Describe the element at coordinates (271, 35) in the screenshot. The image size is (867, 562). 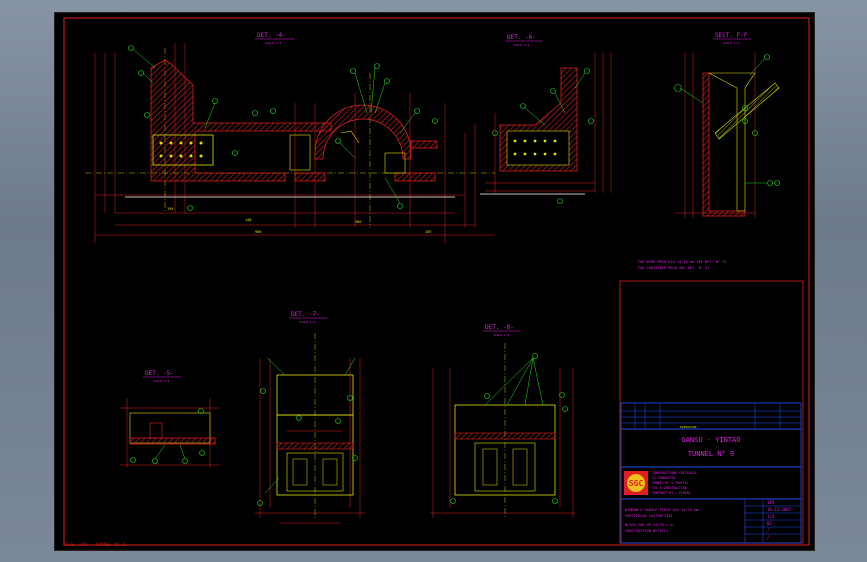
I see `det4-title: DET. -4-` at that location.